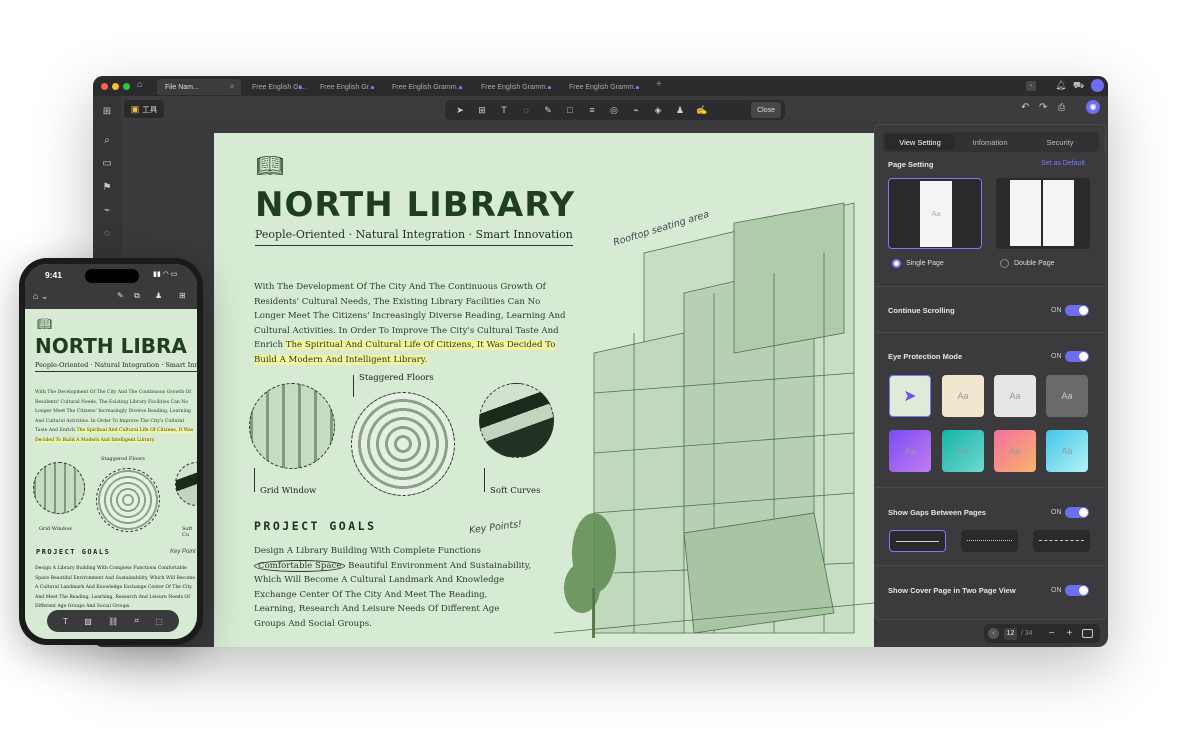 Image resolution: width=1200 pixels, height=756 pixels. I want to click on cursor-icon: ➤, so click(910, 396).